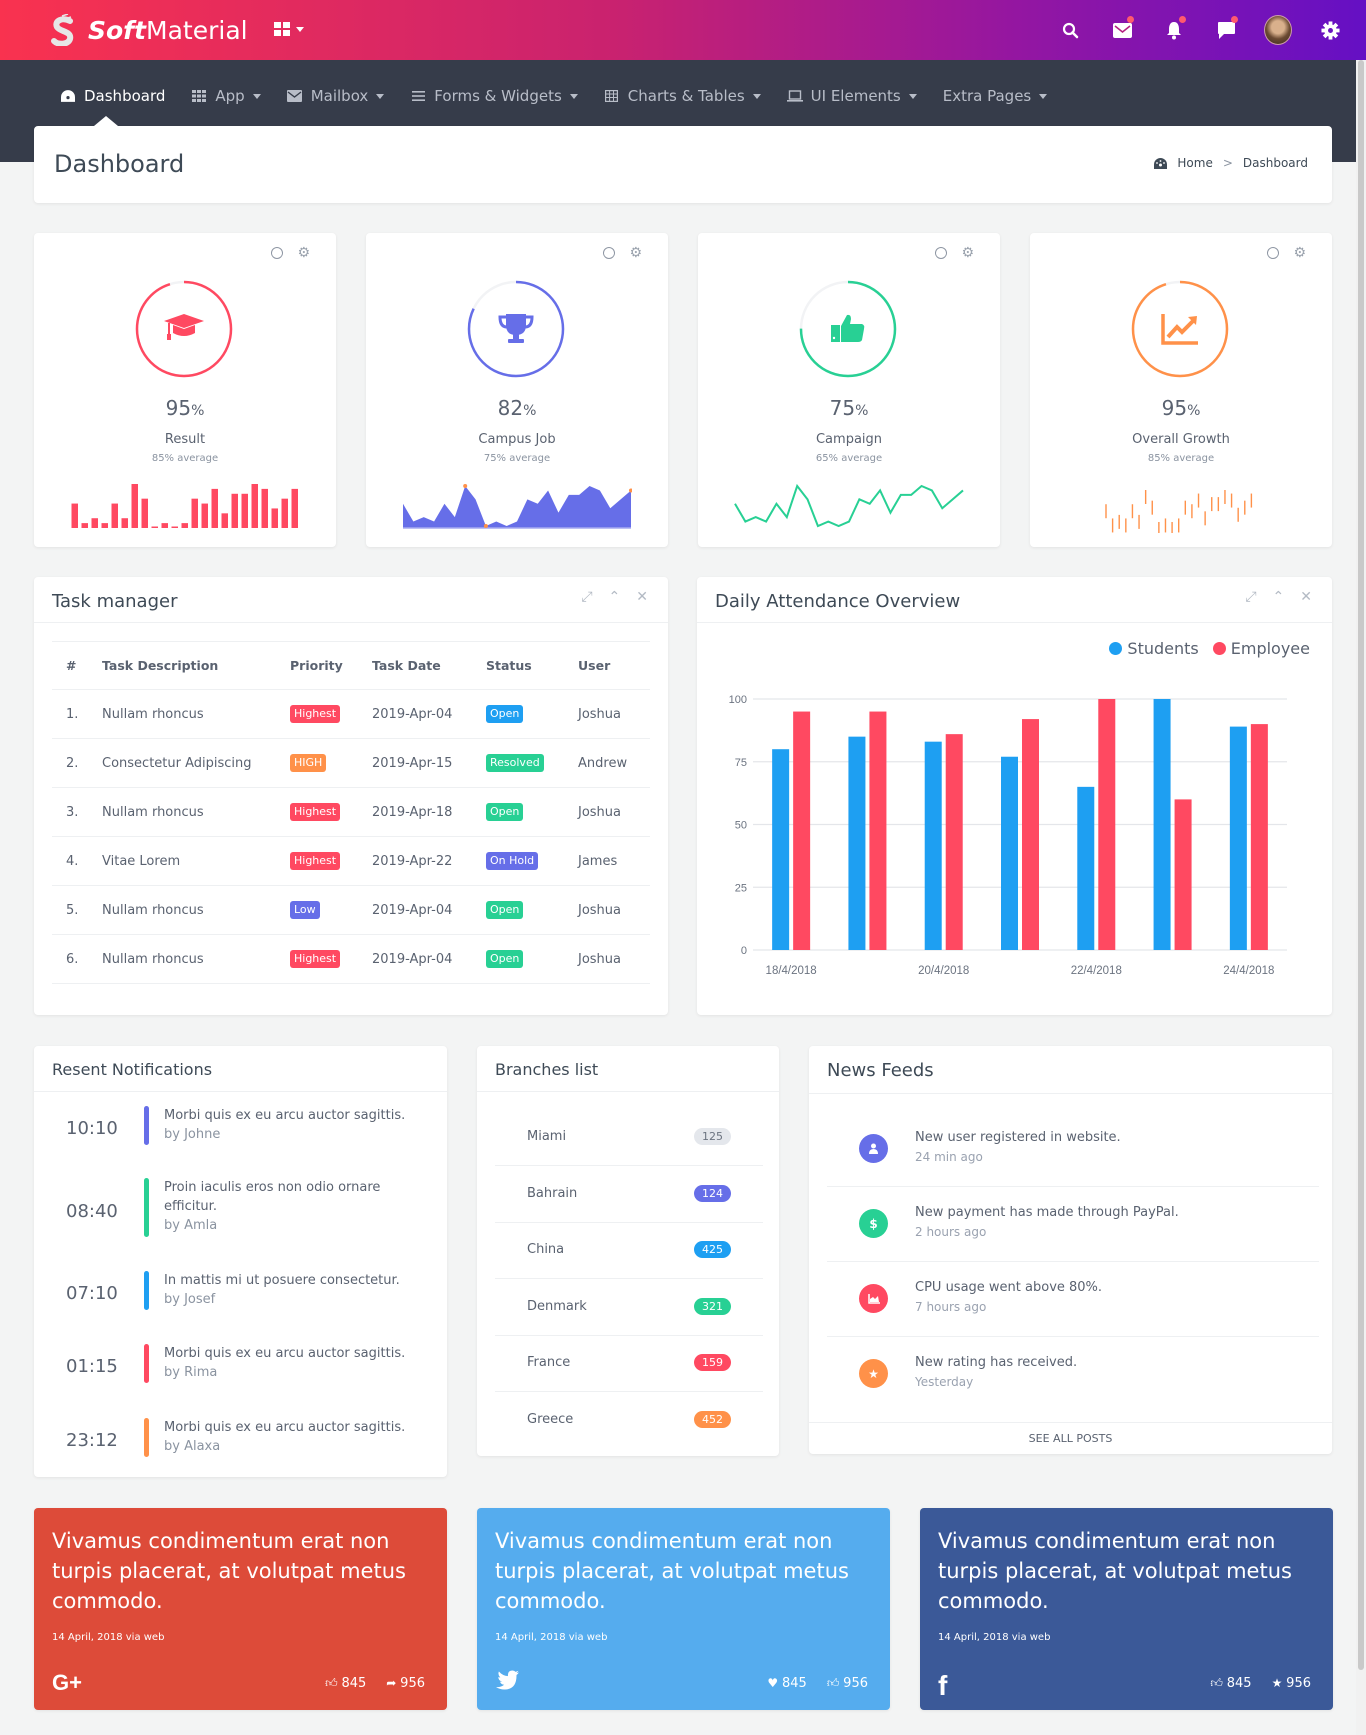  I want to click on page-scrollbar, so click(1361, 897).